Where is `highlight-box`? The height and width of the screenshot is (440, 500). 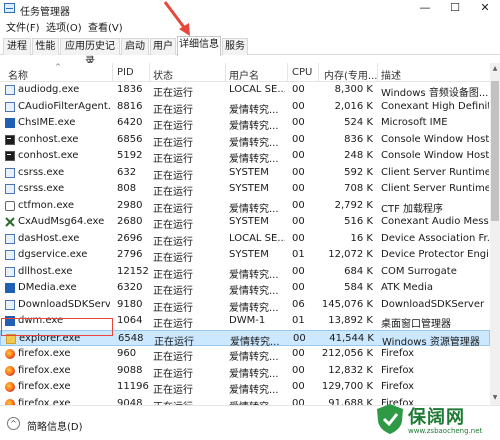 highlight-box is located at coordinates (57, 327).